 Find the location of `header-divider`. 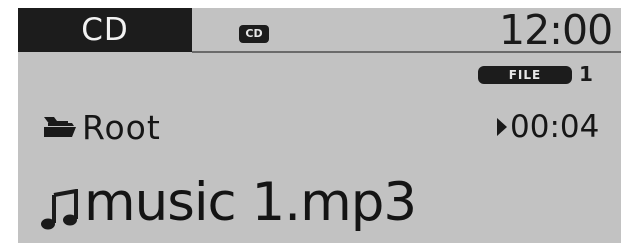

header-divider is located at coordinates (406, 52).